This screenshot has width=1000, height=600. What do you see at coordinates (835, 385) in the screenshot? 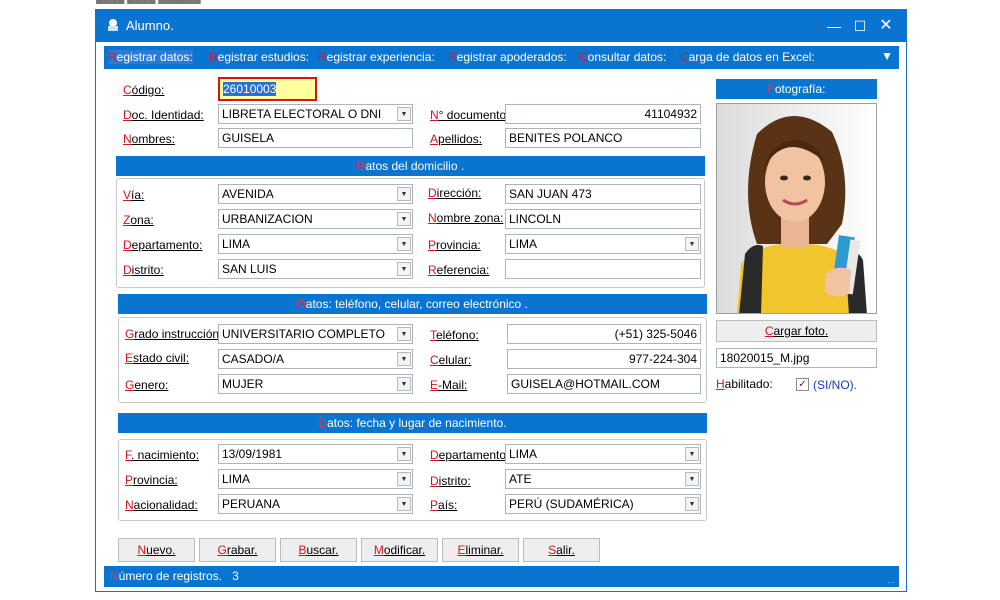
I see `si-no-label: (SI/NO).` at bounding box center [835, 385].